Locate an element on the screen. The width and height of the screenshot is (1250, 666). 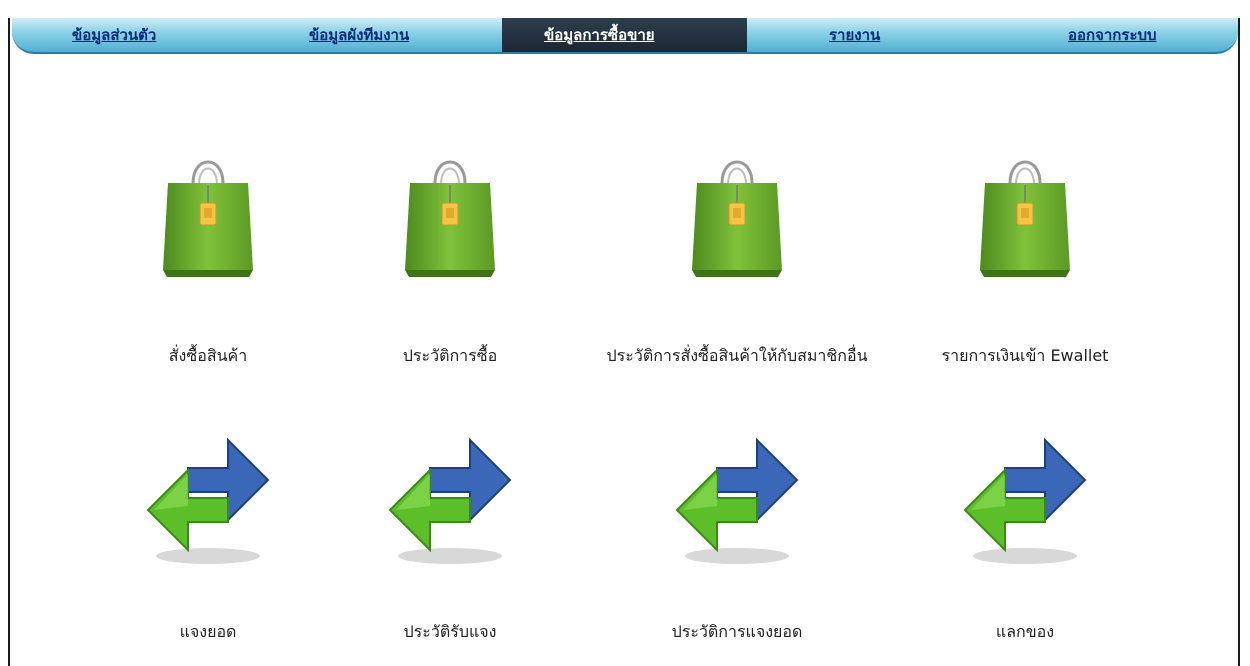
tile-redeem: แลกของ is located at coordinates (1025, 538).